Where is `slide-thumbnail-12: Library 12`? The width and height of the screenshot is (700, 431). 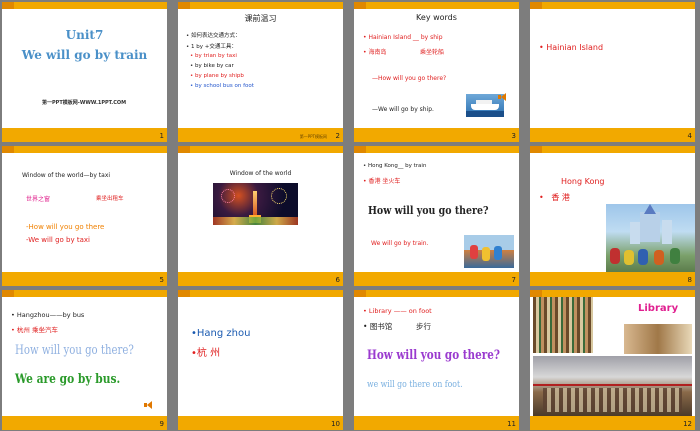 slide-thumbnail-12: Library 12 is located at coordinates (612, 360).